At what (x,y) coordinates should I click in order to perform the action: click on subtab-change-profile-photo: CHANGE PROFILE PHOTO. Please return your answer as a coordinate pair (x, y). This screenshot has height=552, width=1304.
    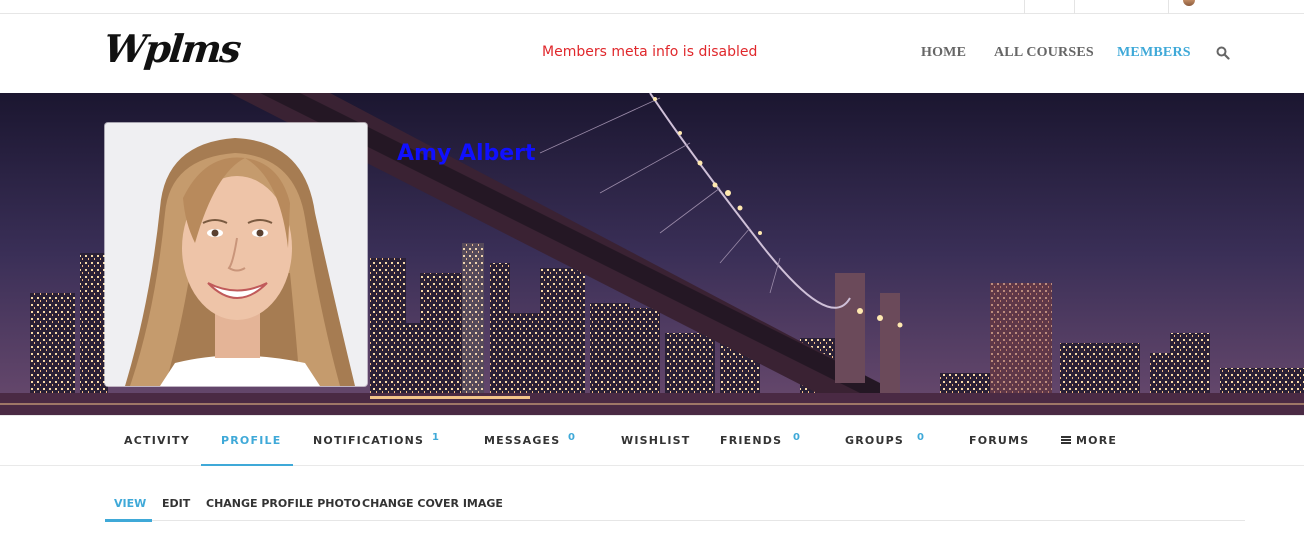
    Looking at the image, I should click on (283, 503).